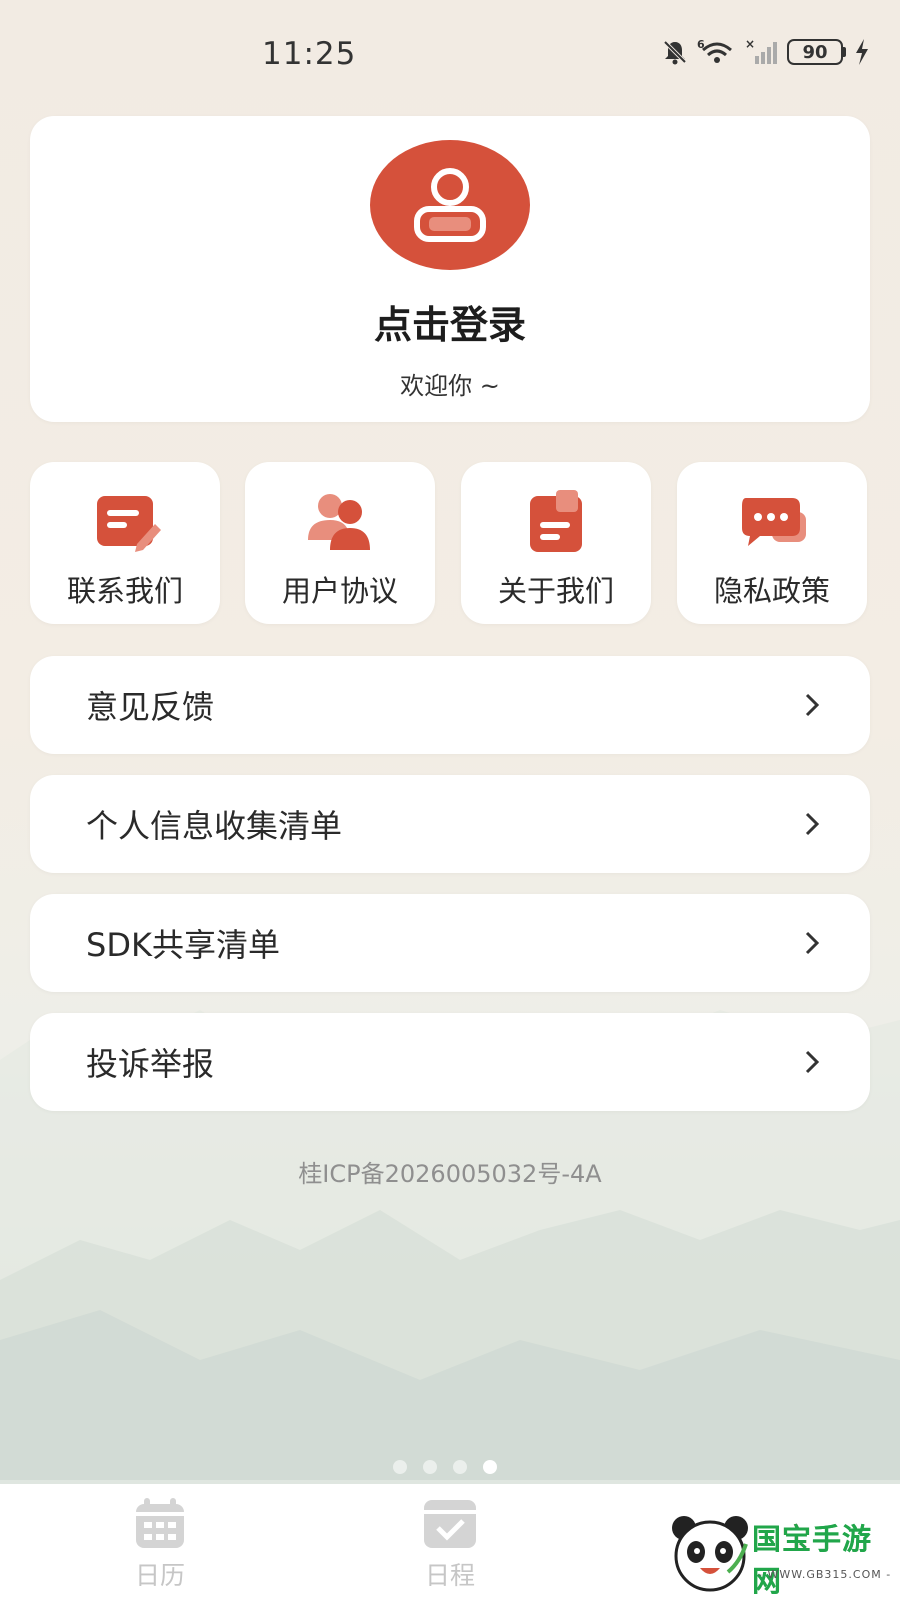 The width and height of the screenshot is (900, 1600). What do you see at coordinates (714, 50) in the screenshot?
I see `wifi-icon: 6` at bounding box center [714, 50].